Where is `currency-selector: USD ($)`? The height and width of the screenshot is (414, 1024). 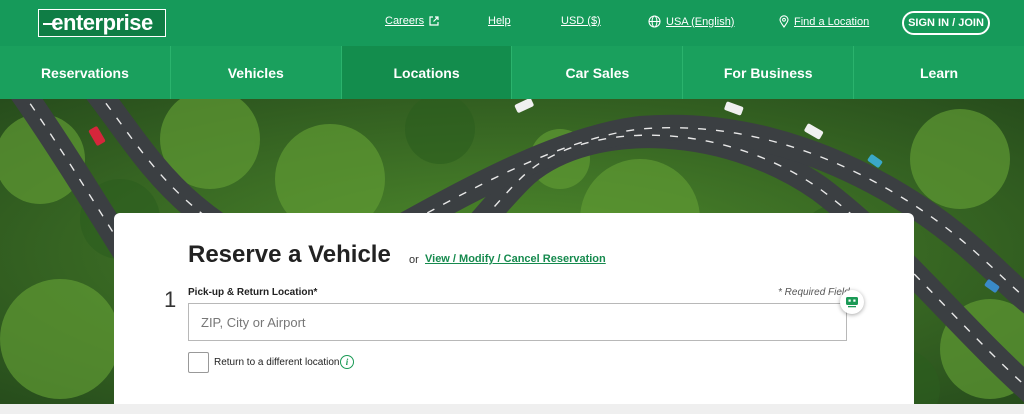 currency-selector: USD ($) is located at coordinates (581, 21).